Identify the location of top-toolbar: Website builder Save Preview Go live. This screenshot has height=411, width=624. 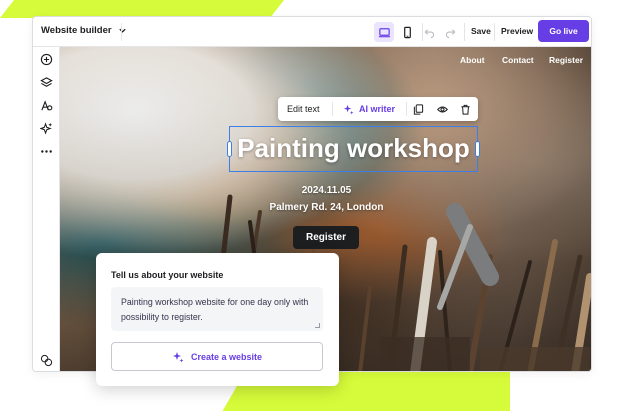
(312, 32).